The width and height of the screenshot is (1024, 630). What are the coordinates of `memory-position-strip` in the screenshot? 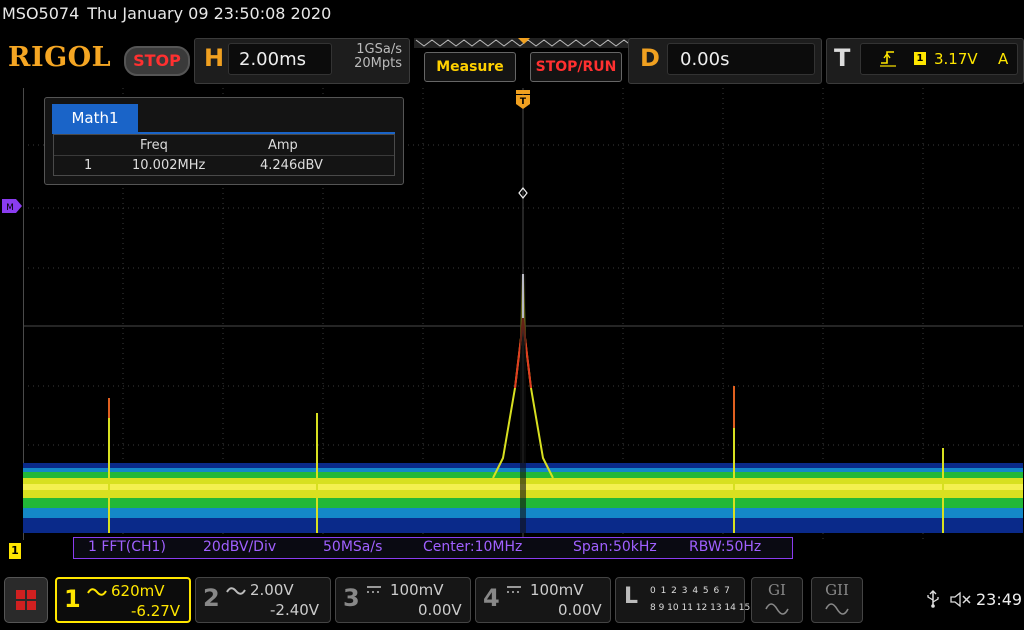 It's located at (524, 43).